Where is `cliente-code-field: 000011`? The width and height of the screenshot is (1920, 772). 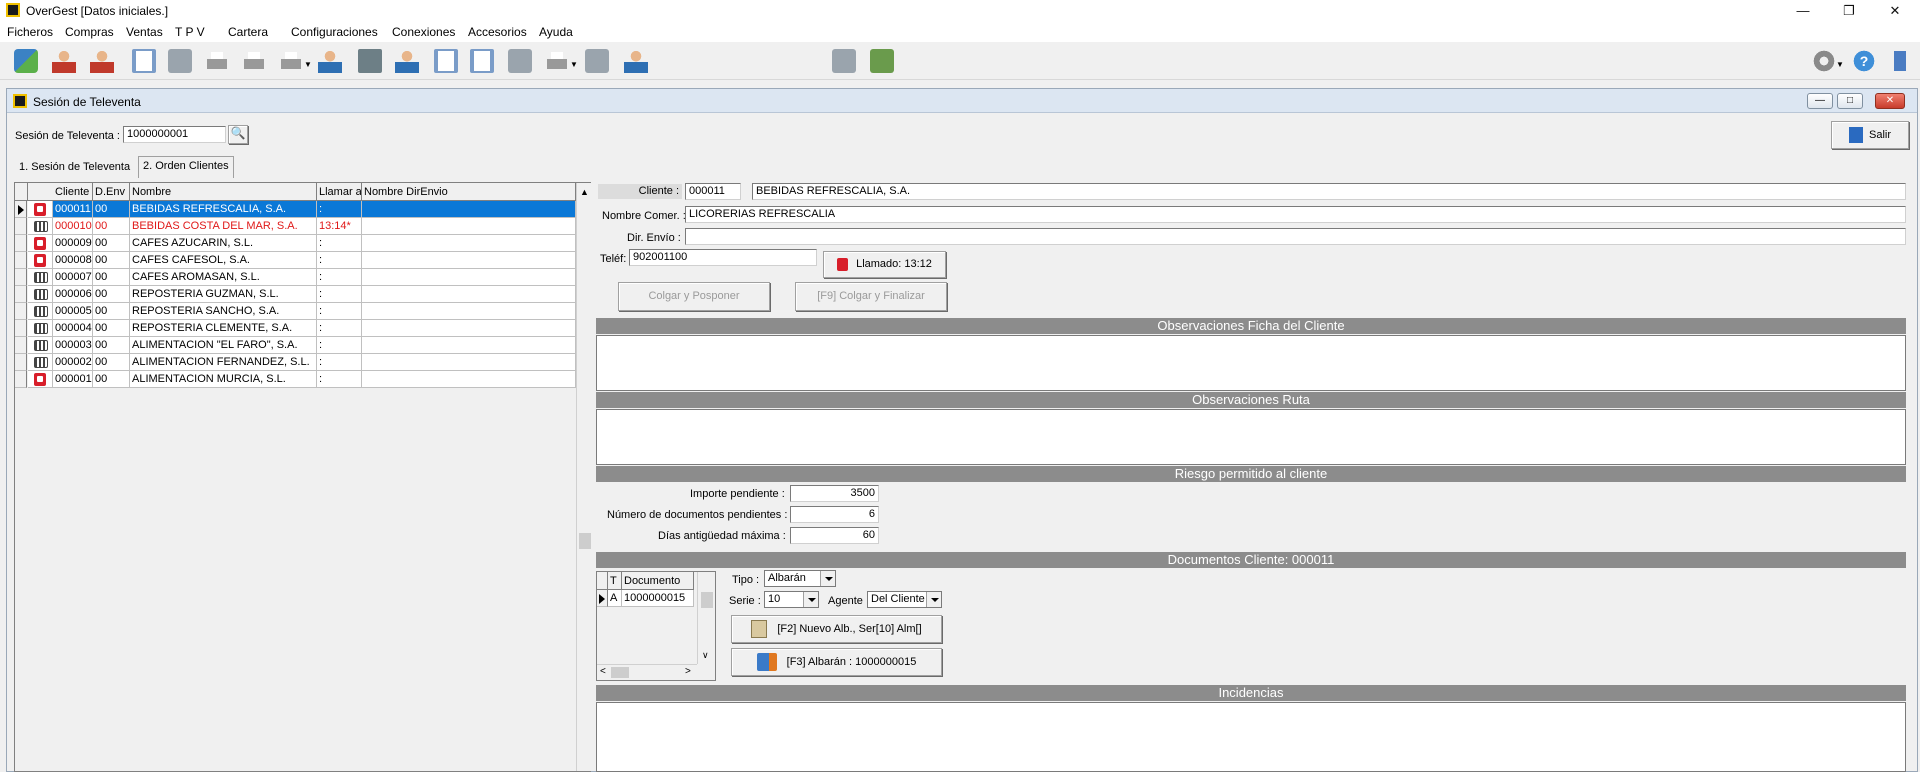 cliente-code-field: 000011 is located at coordinates (713, 191).